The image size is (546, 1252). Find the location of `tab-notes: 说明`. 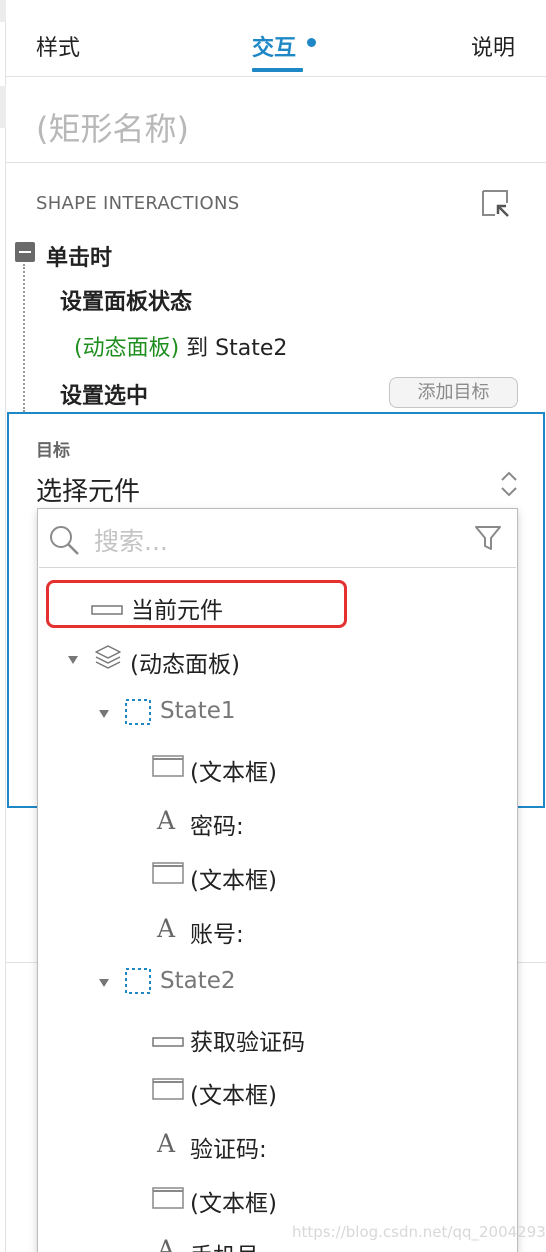

tab-notes: 说明 is located at coordinates (493, 46).